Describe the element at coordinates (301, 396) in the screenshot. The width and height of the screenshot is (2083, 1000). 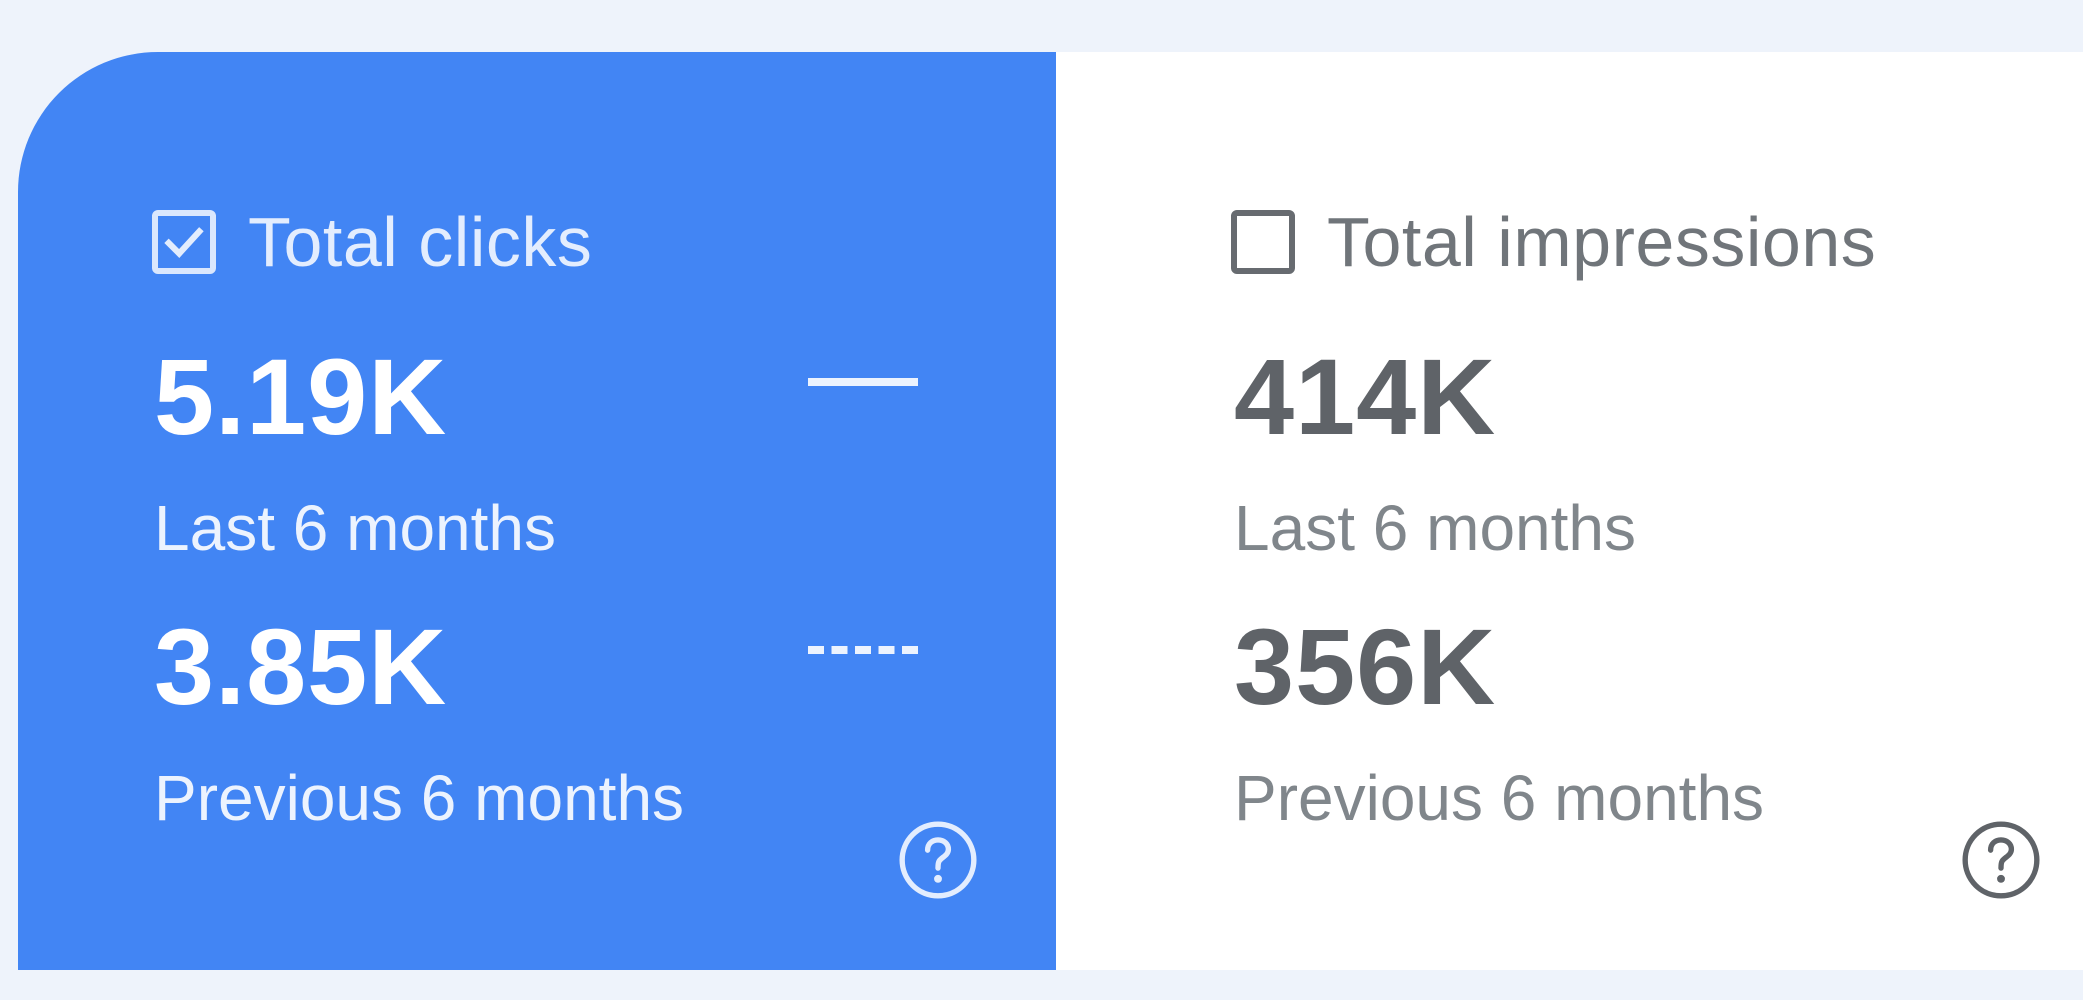
I see `current-value: 5.19K` at that location.